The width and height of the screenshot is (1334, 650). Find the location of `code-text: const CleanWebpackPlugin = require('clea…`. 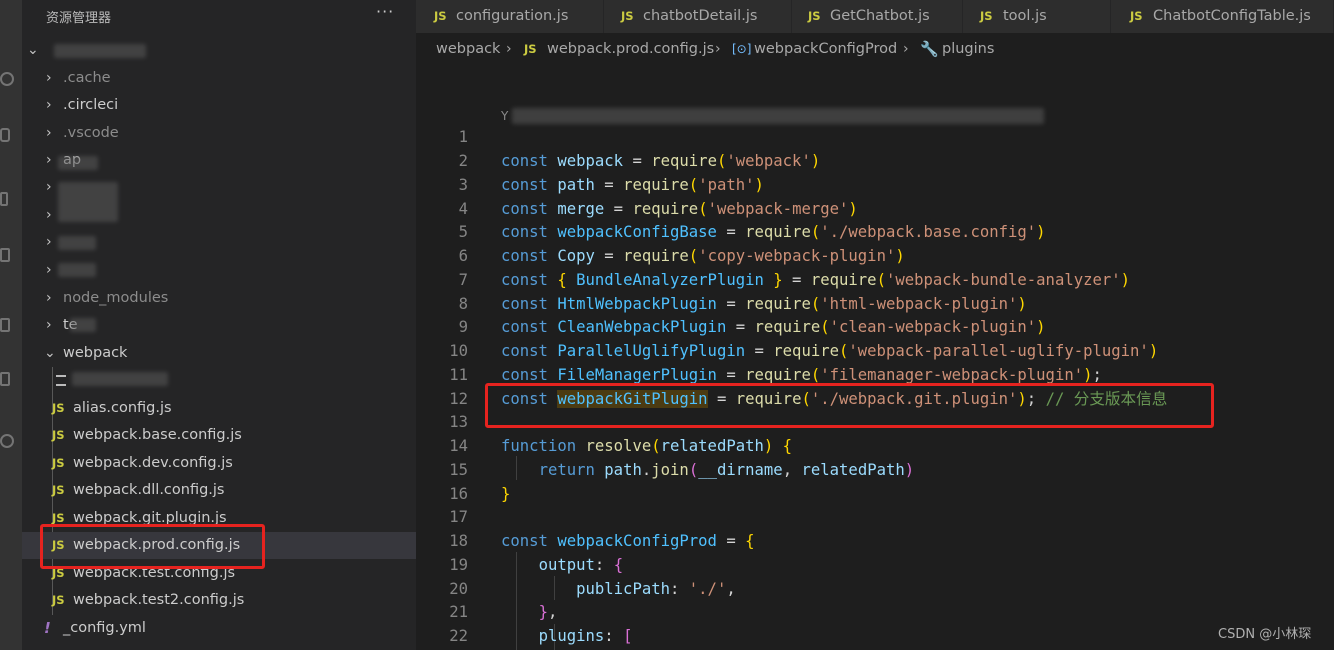

code-text: const CleanWebpackPlugin = require('clea… is located at coordinates (773, 327).